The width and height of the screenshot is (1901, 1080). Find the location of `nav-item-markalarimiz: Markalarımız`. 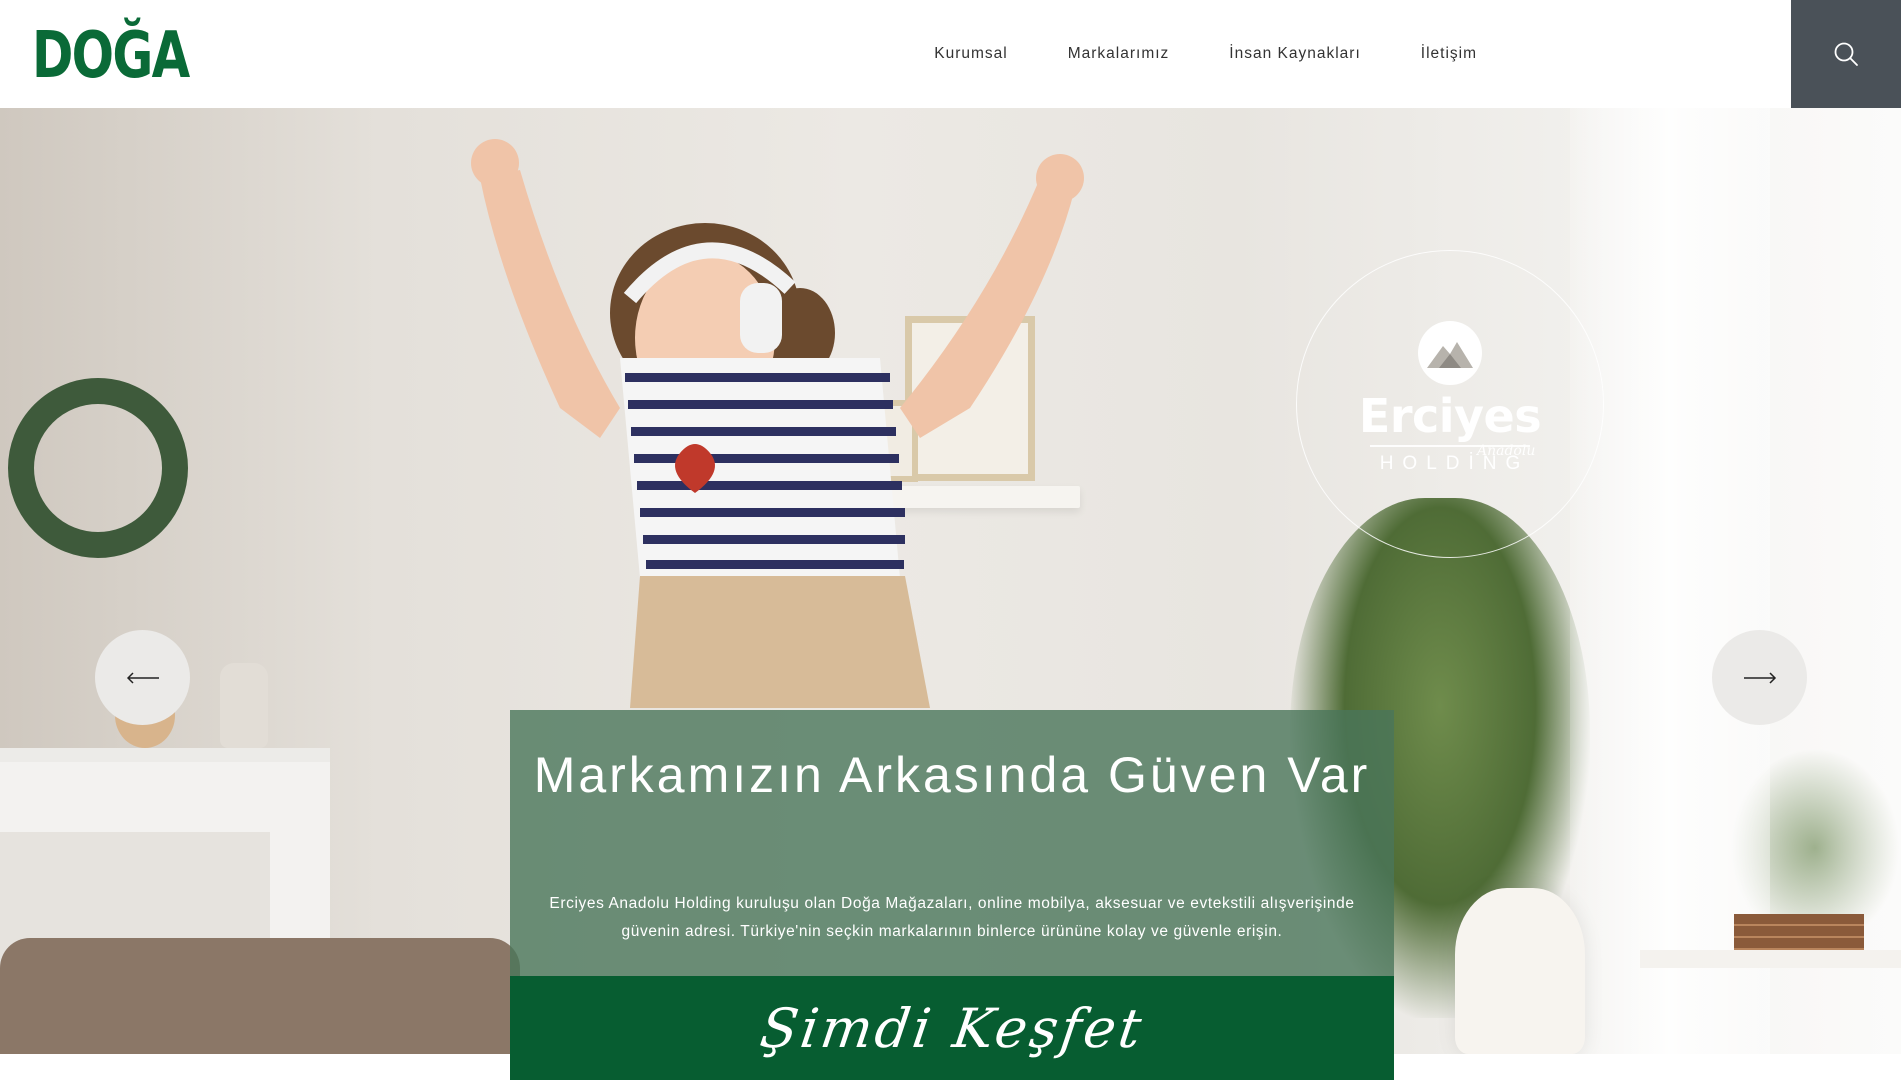

nav-item-markalarimiz: Markalarımız is located at coordinates (1119, 54).